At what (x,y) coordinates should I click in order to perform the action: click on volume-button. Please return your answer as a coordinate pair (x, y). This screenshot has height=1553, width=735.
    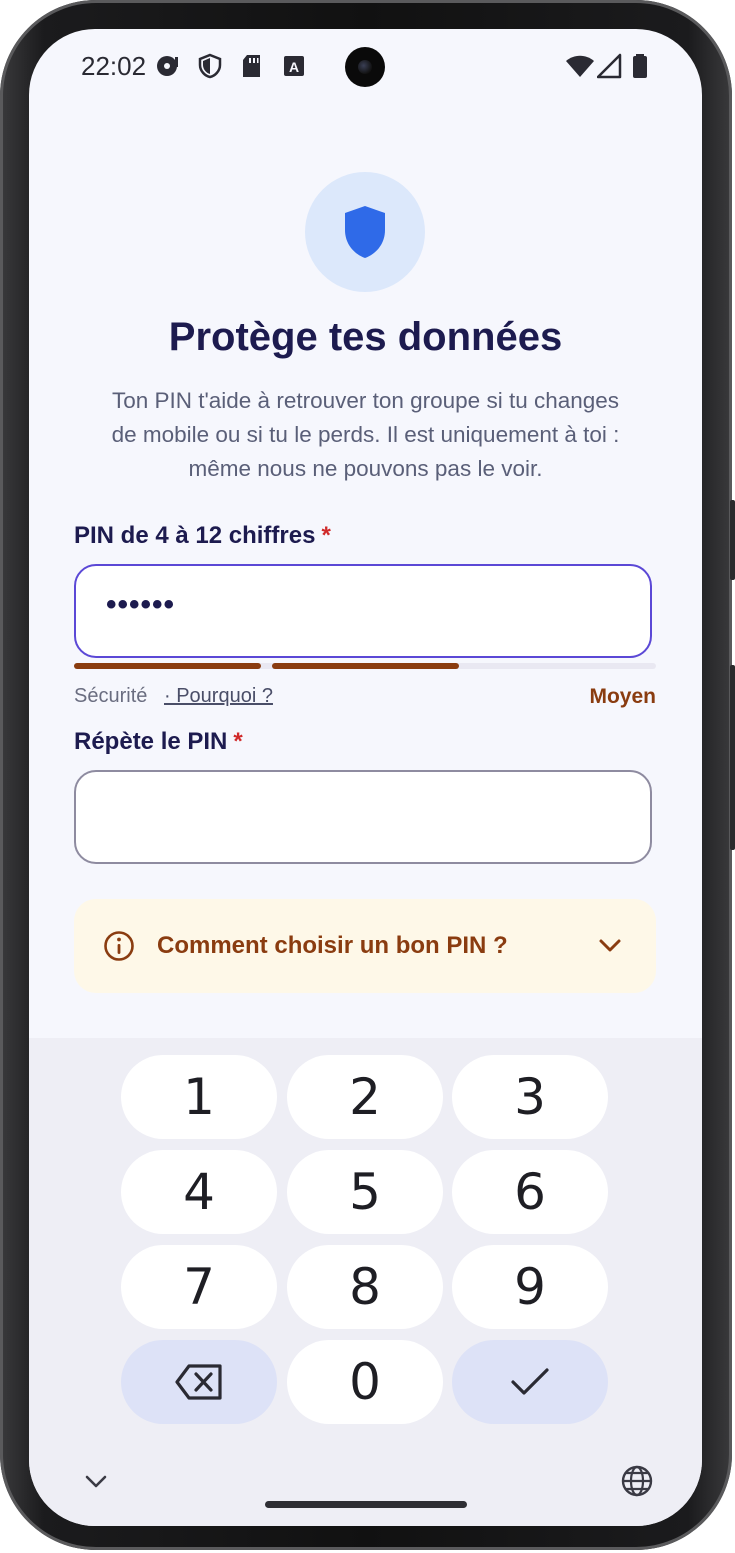
    Looking at the image, I should click on (732, 757).